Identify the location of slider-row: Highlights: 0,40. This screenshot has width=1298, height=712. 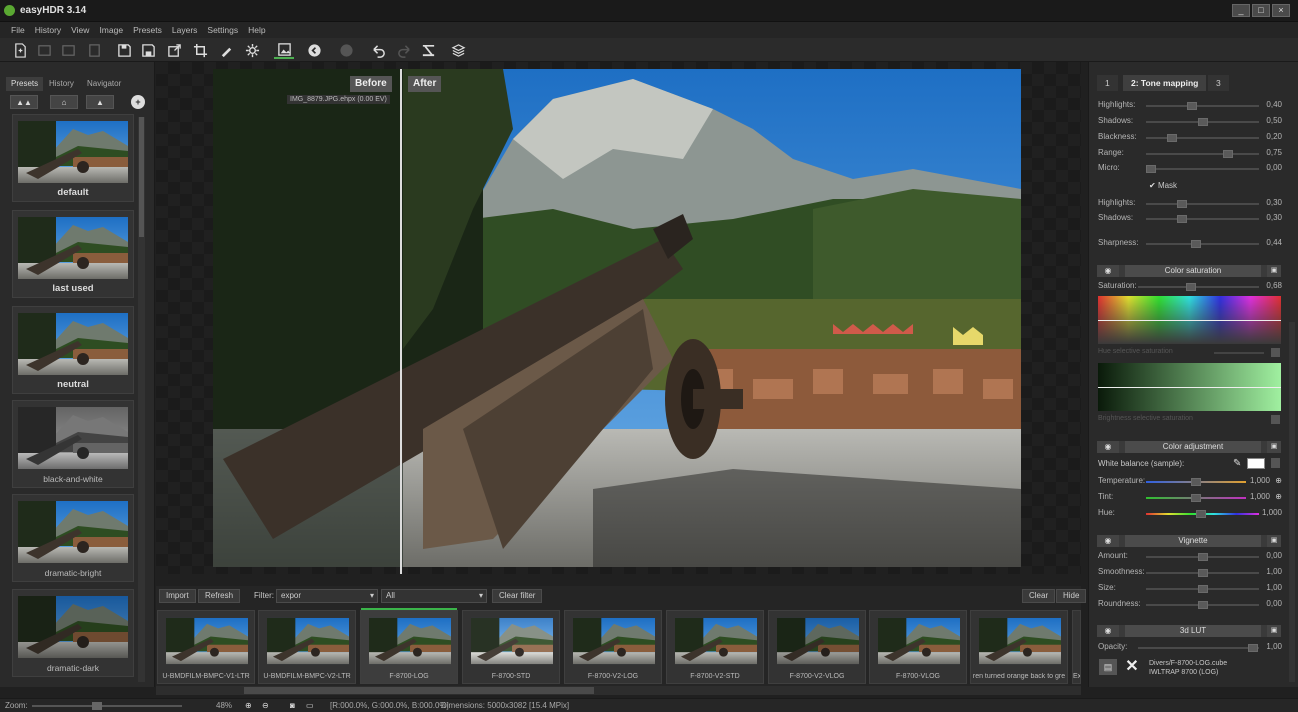
(1190, 106).